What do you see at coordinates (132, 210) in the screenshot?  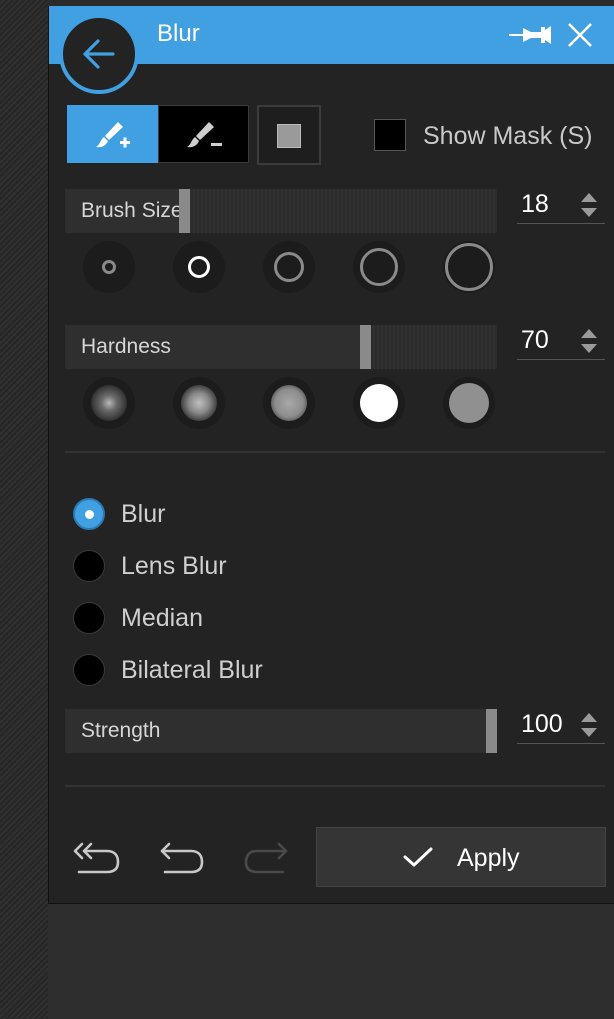 I see `brush-size-label: Brush Size` at bounding box center [132, 210].